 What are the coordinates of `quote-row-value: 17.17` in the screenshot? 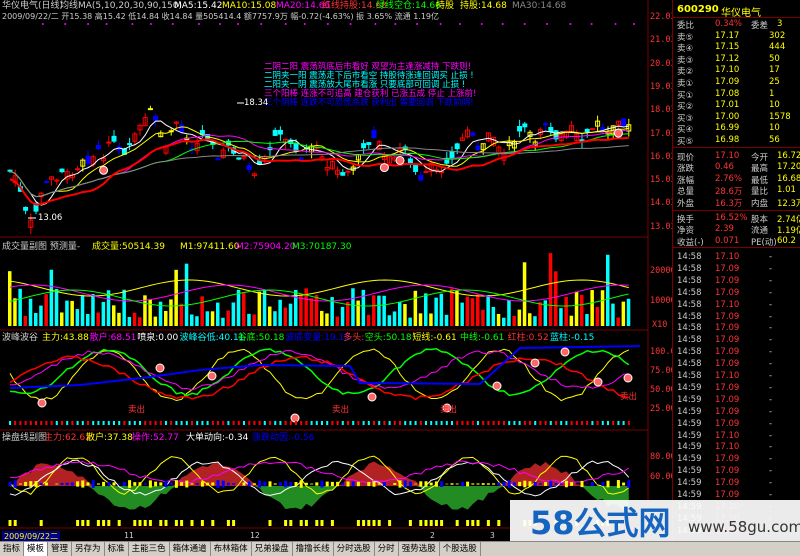 It's located at (727, 35).